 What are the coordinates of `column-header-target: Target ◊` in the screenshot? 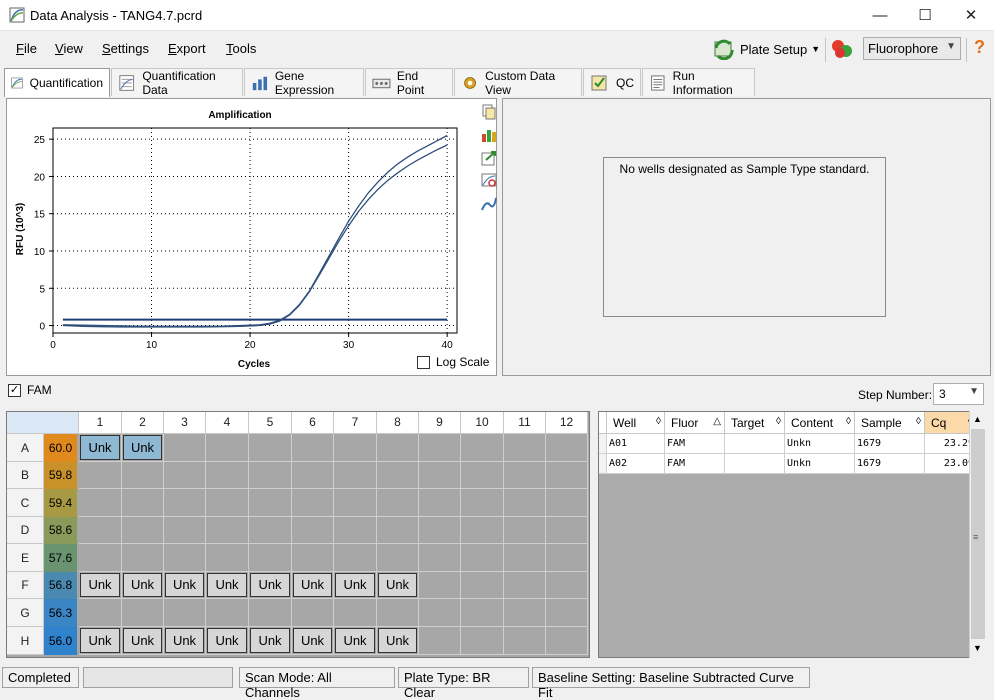 It's located at (755, 423).